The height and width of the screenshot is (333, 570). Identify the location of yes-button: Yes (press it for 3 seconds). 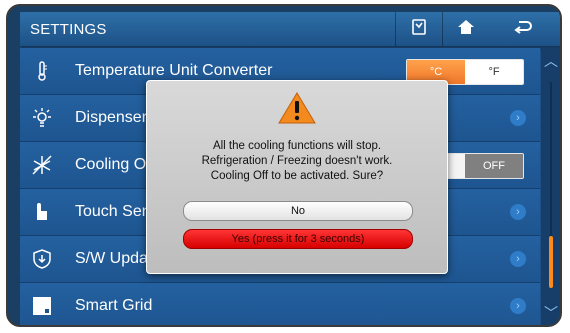
(298, 239).